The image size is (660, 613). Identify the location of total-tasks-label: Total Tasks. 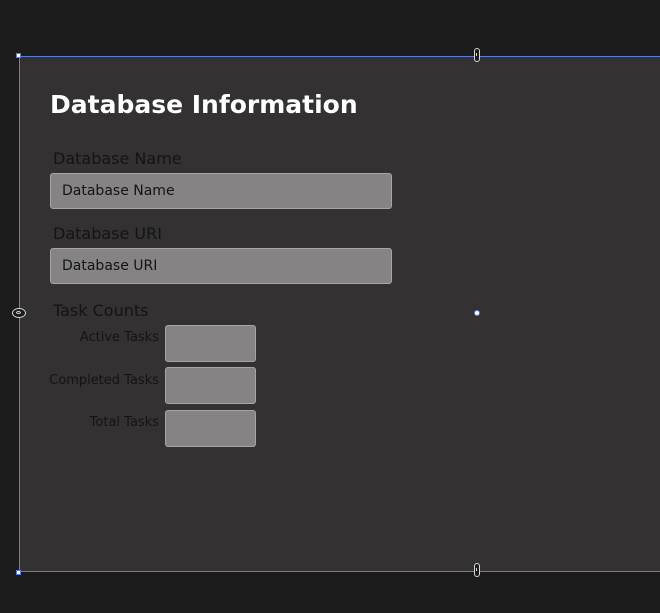
(124, 422).